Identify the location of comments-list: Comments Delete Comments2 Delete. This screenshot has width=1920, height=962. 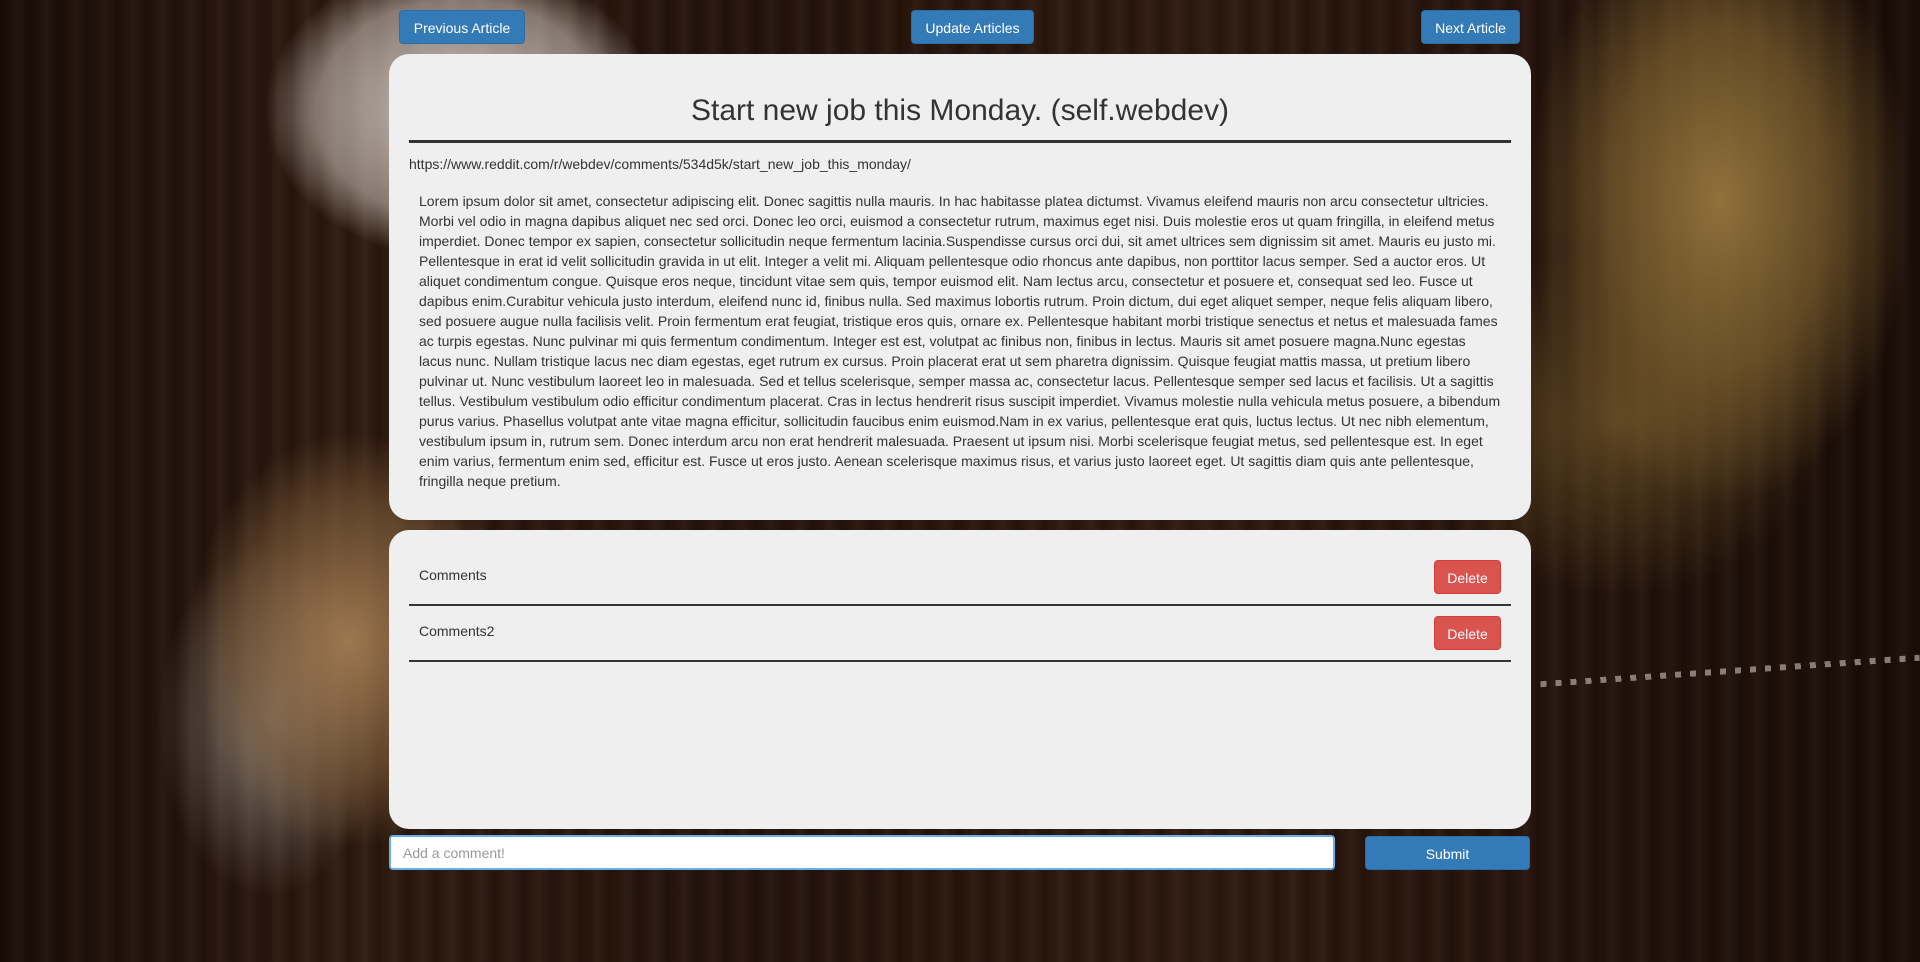
(960, 606).